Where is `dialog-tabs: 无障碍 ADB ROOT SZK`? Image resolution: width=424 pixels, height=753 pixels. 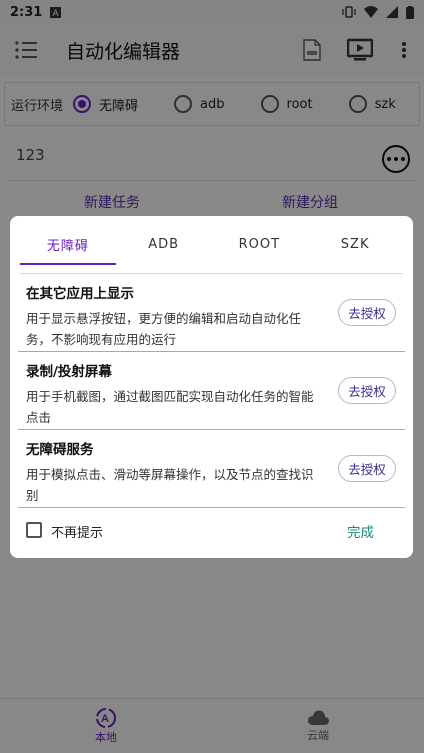 dialog-tabs: 无障碍 ADB ROOT SZK is located at coordinates (211, 244).